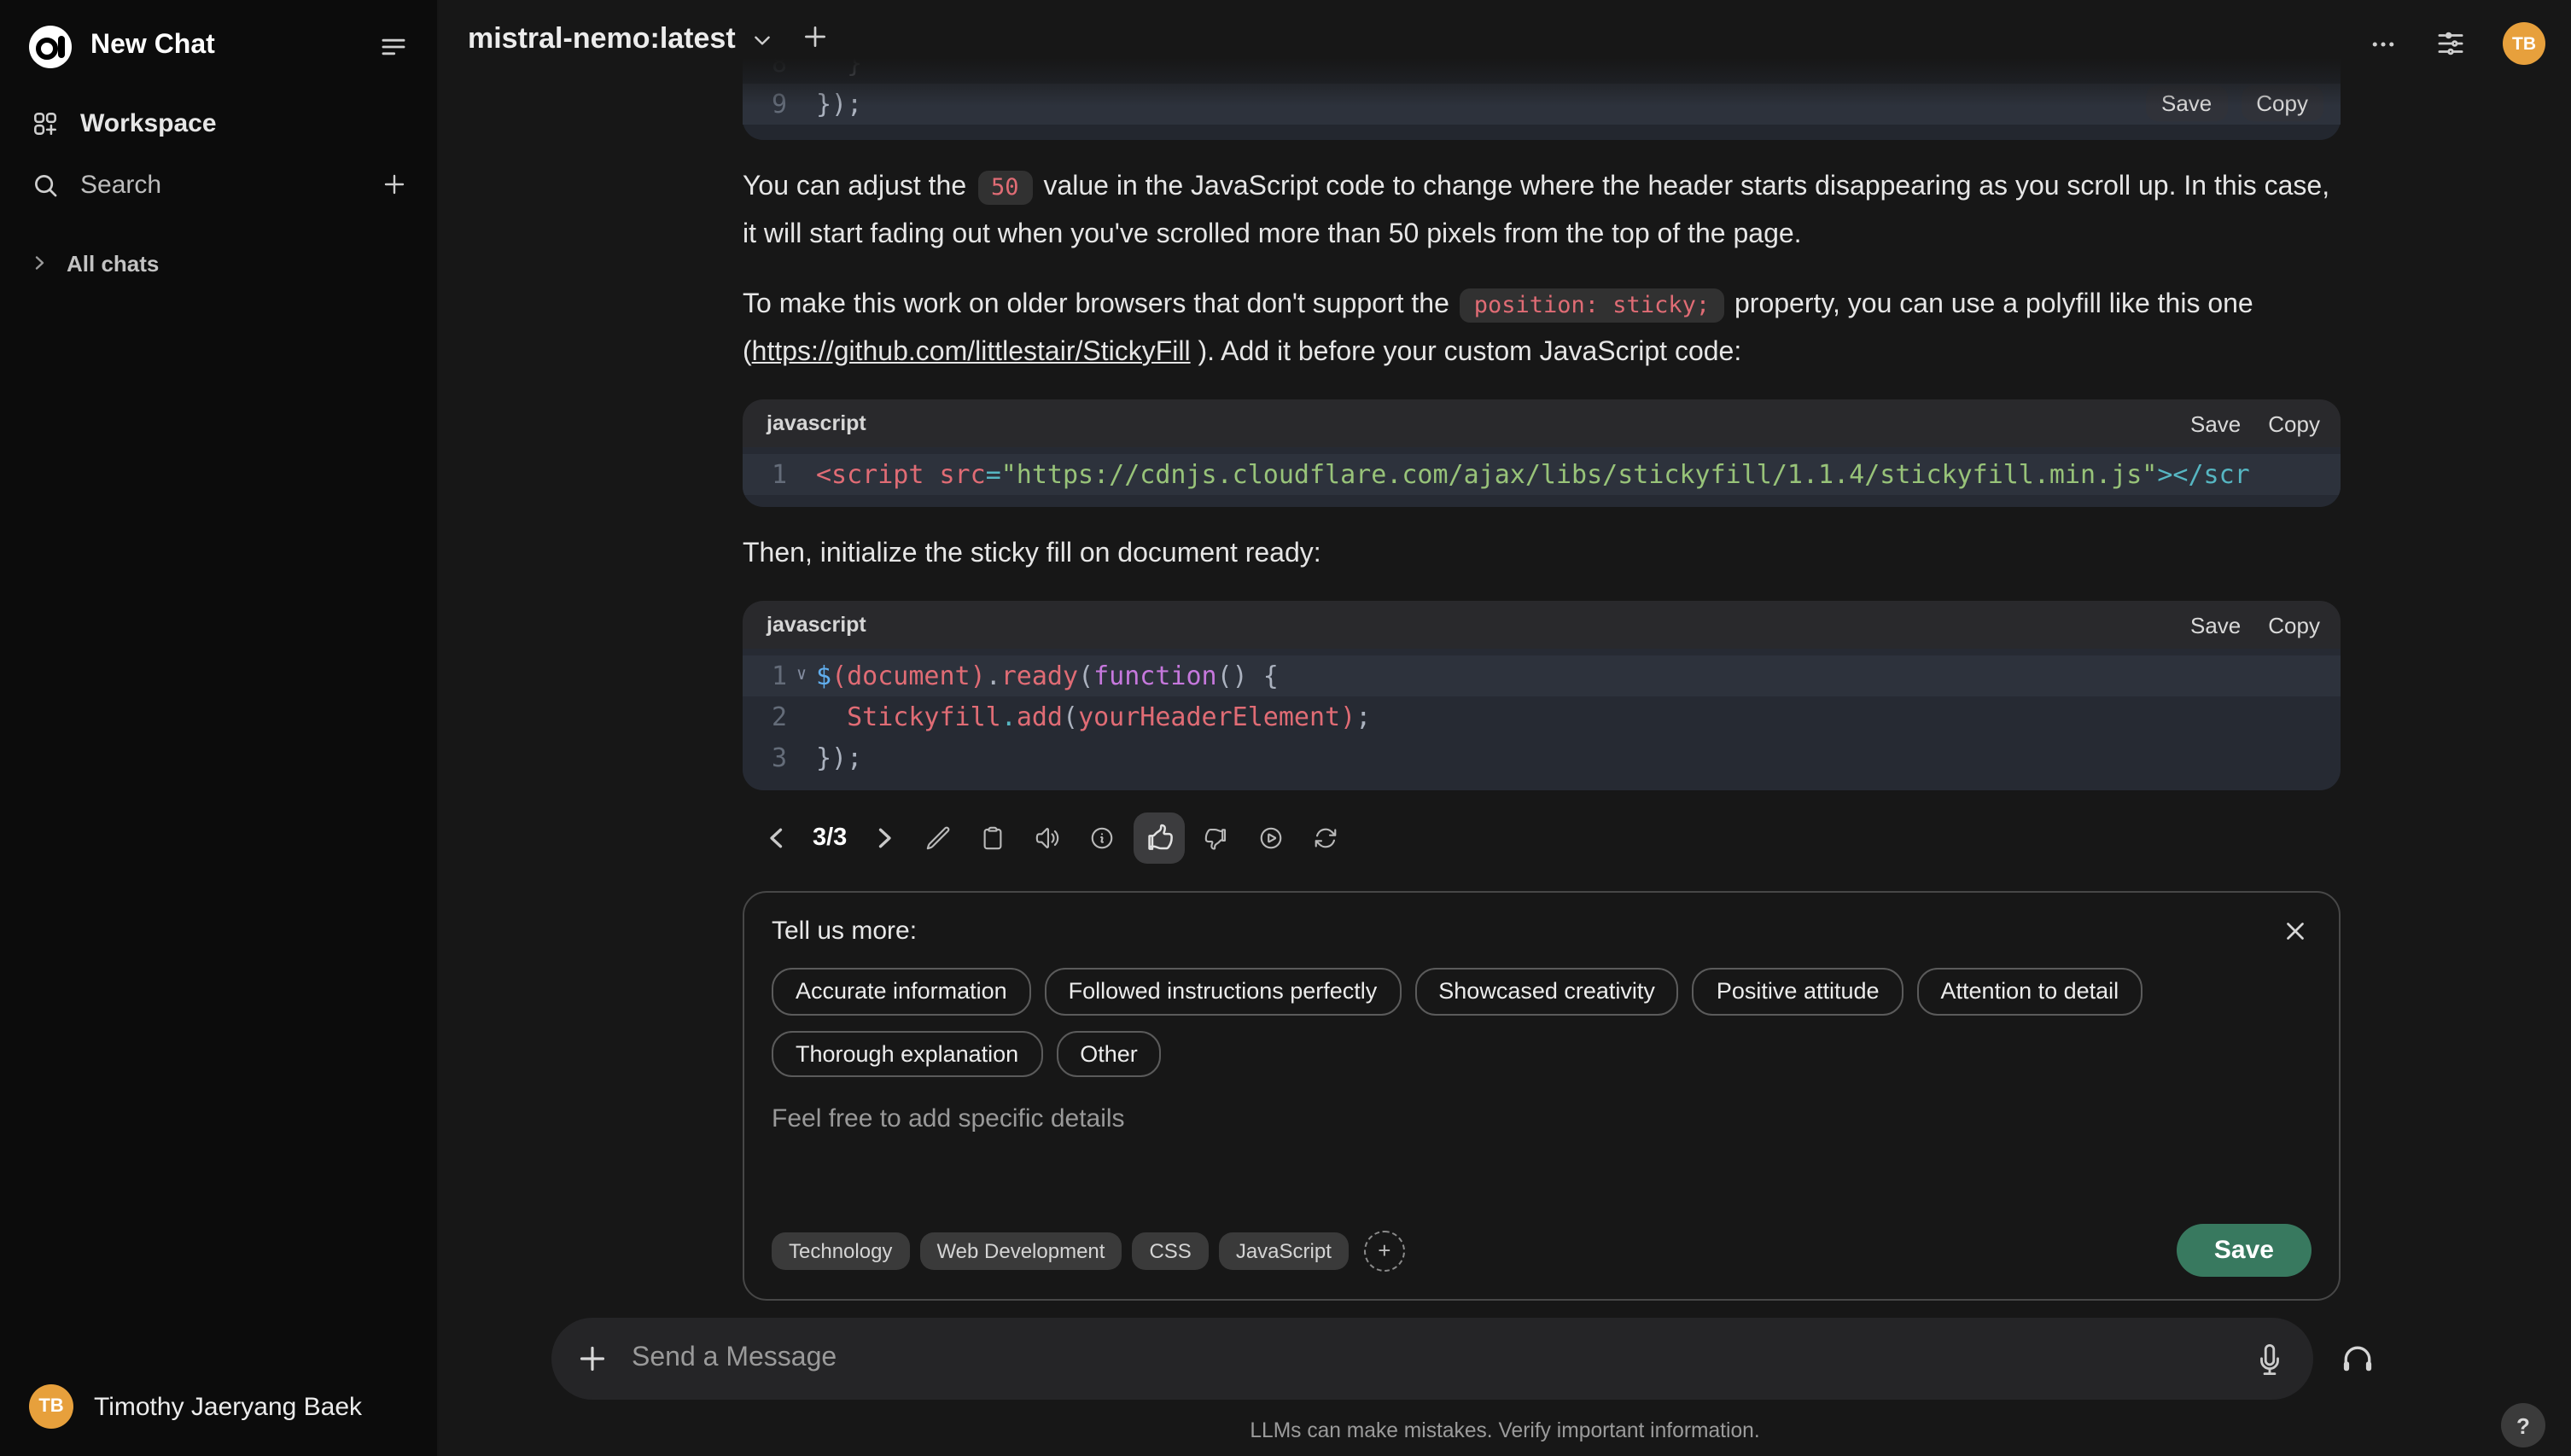 This screenshot has width=2571, height=1456. I want to click on chevron-left-icon, so click(776, 838).